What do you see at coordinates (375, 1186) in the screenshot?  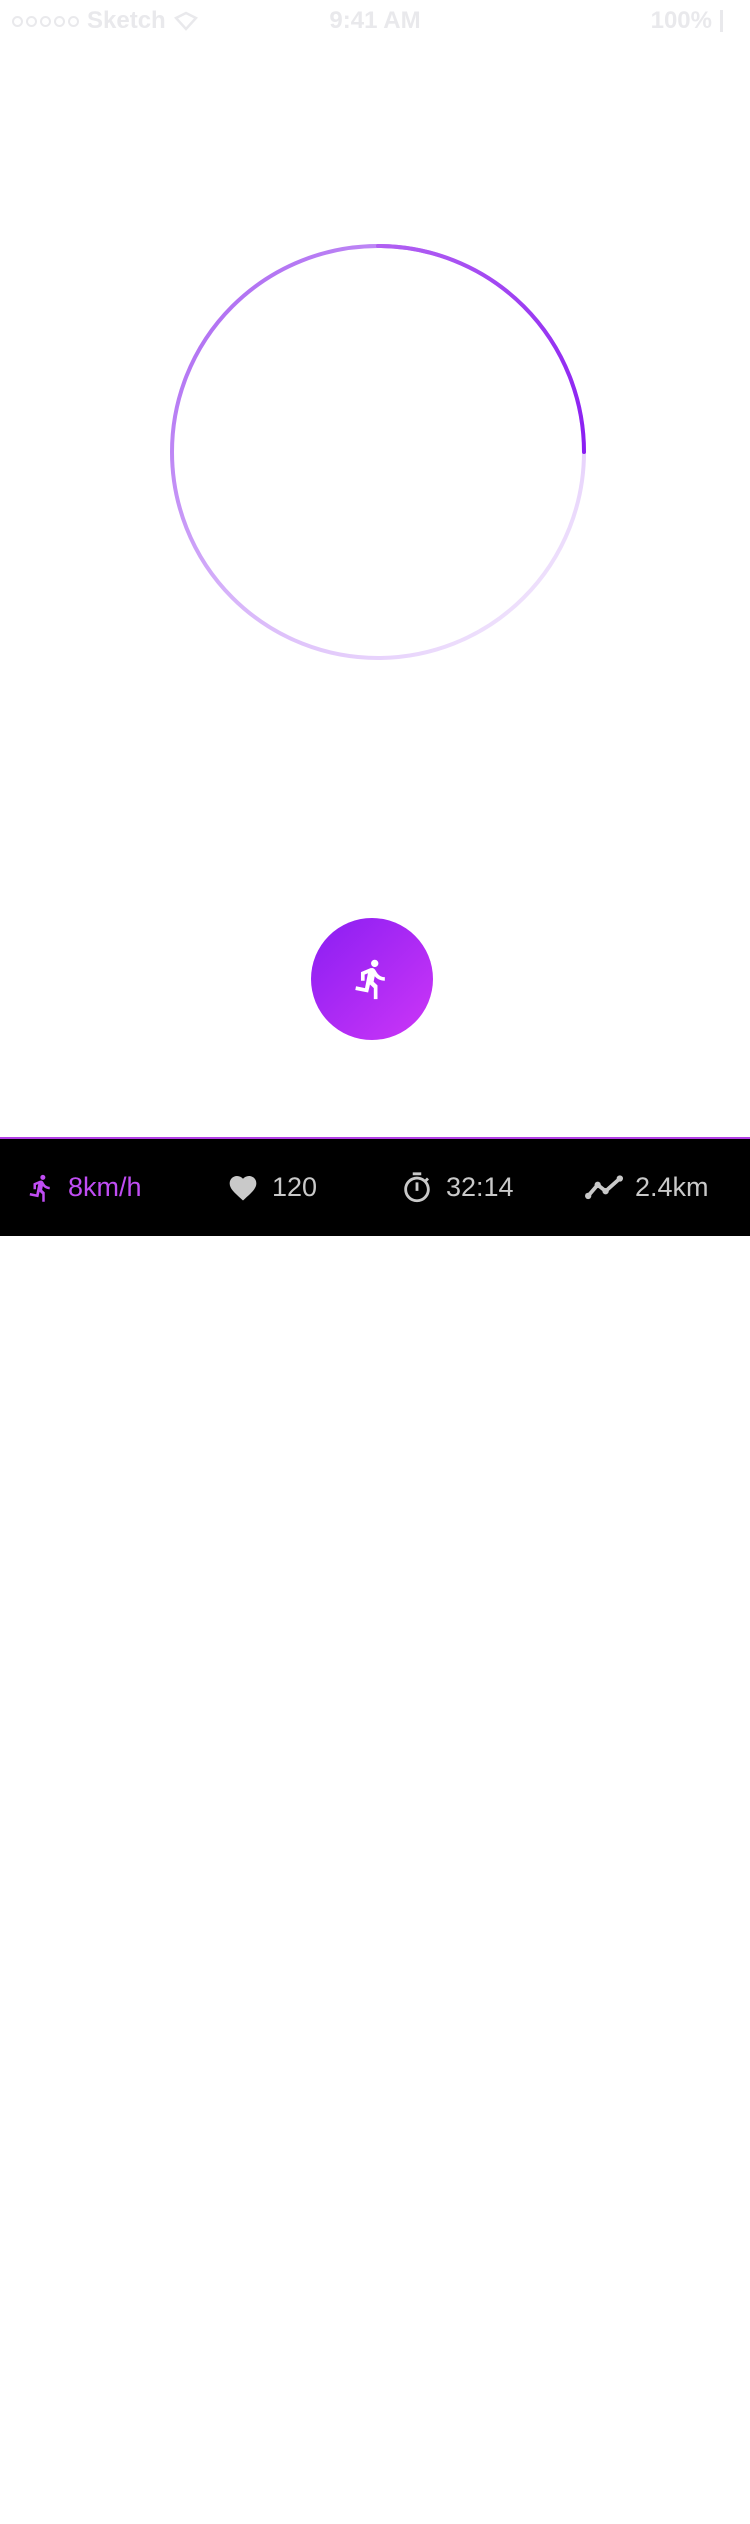 I see `stats-bar: 8km/h 120 32:14 2.4km` at bounding box center [375, 1186].